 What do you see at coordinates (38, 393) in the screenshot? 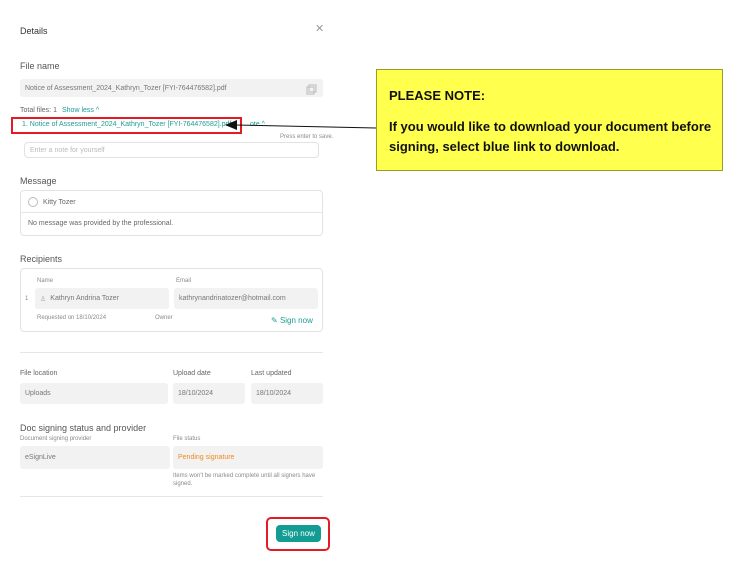
I see `file-location-value: Uploads` at bounding box center [38, 393].